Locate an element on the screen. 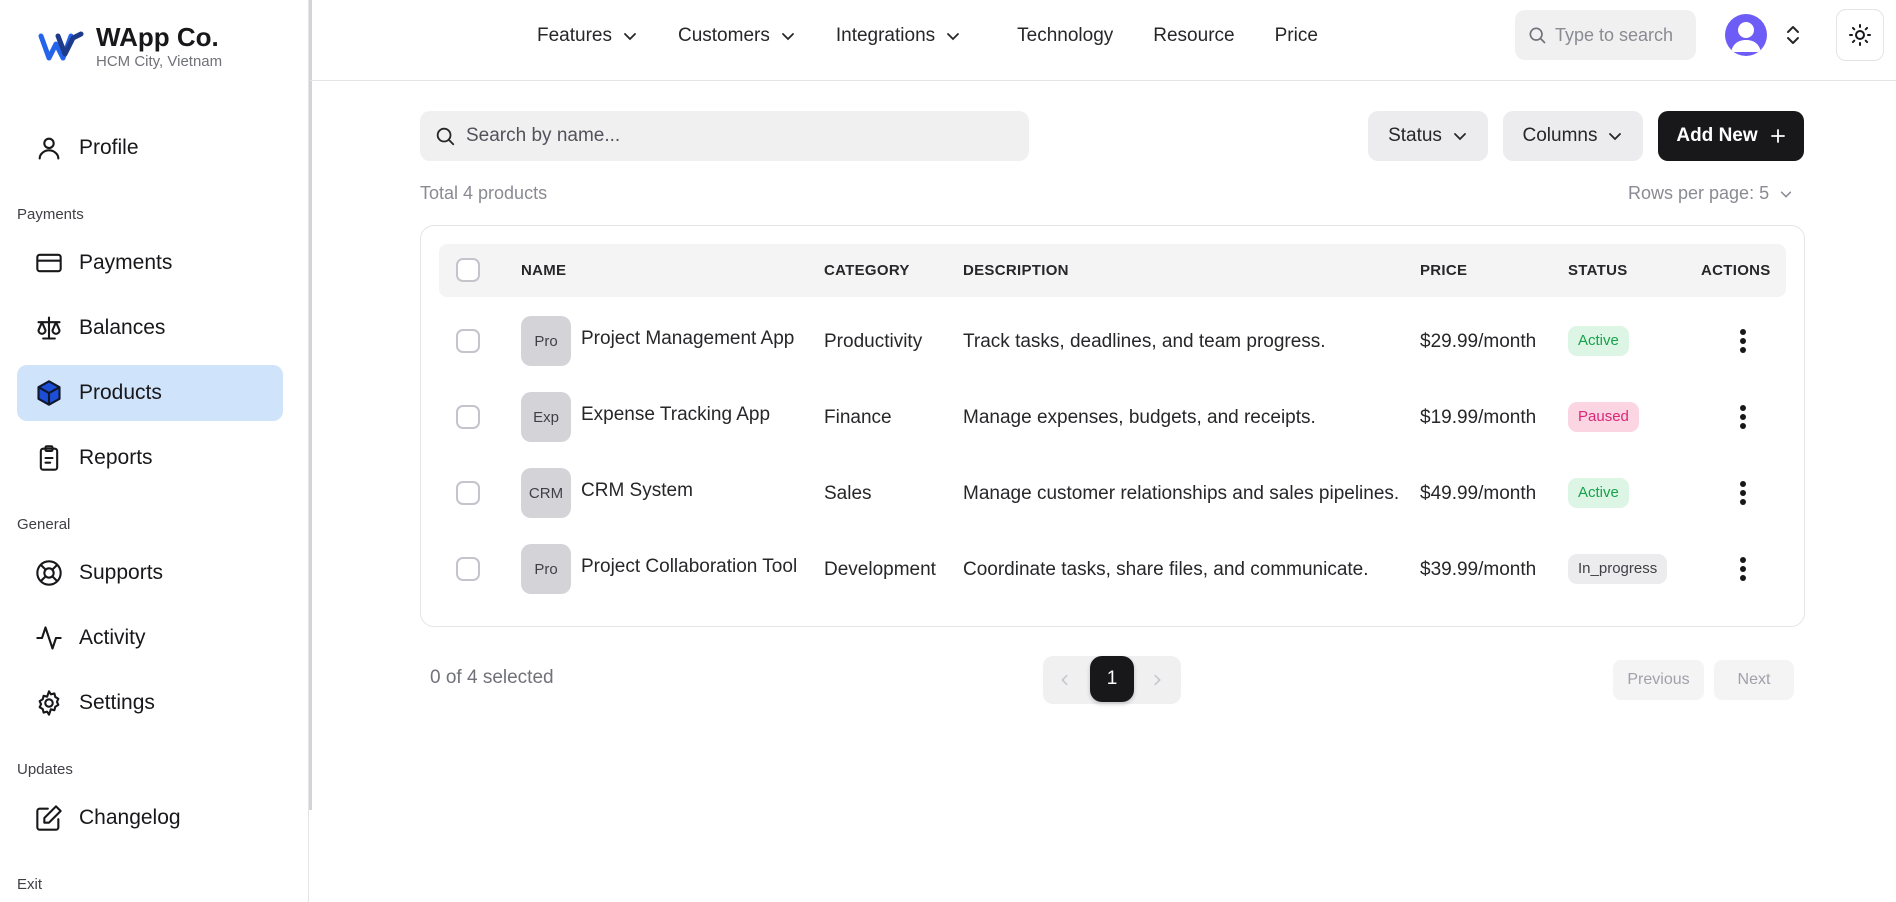 This screenshot has width=1896, height=902. brand-location: HCM City, Vietnam is located at coordinates (159, 61).